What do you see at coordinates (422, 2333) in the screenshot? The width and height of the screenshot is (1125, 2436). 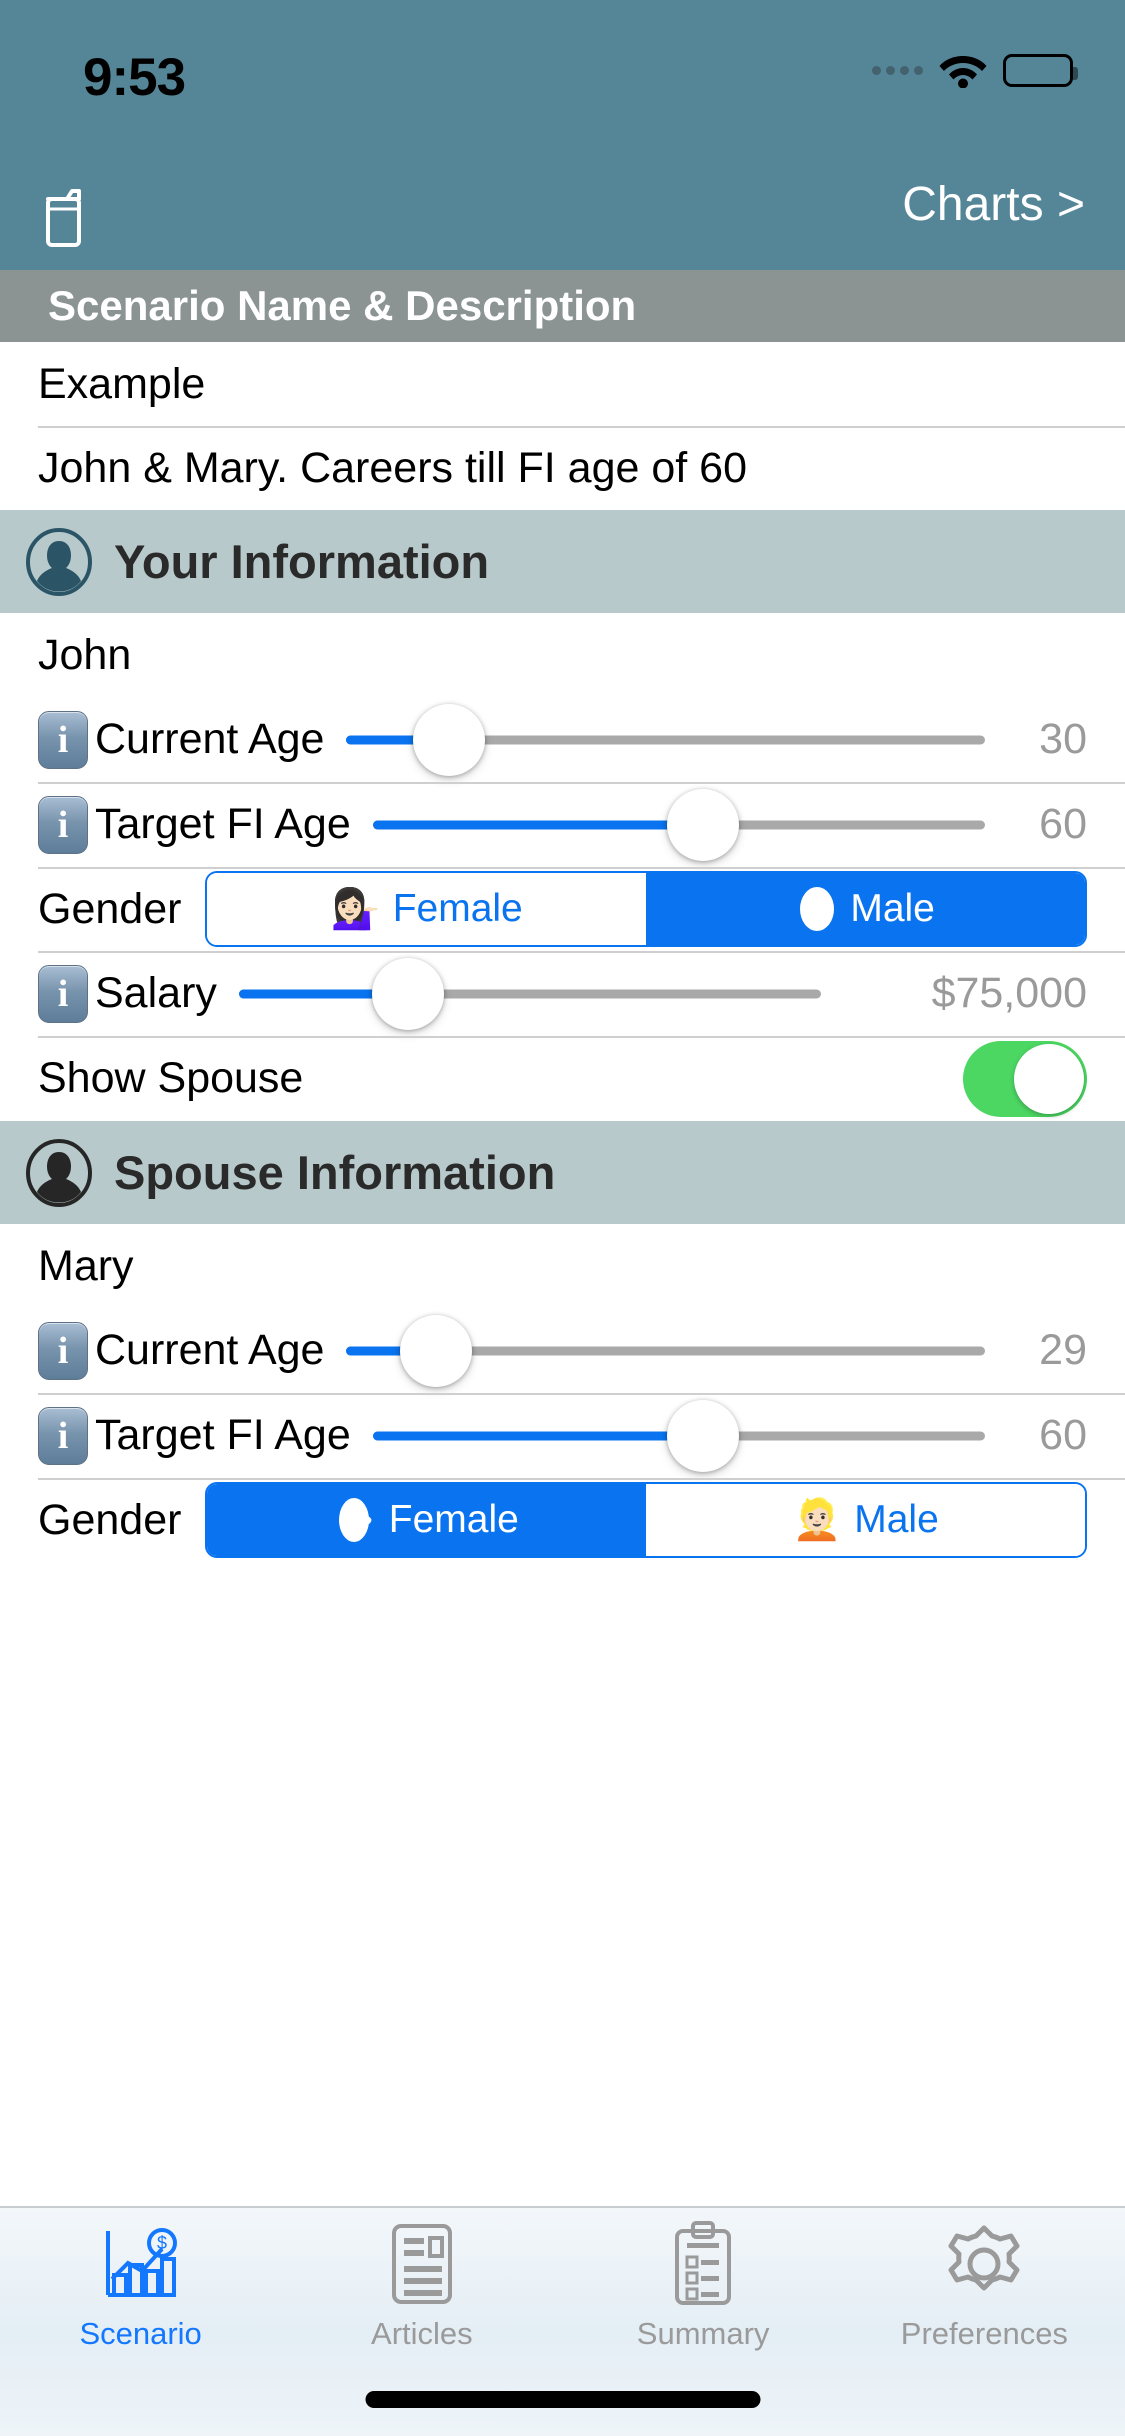 I see `tab-articles-label: Articles` at bounding box center [422, 2333].